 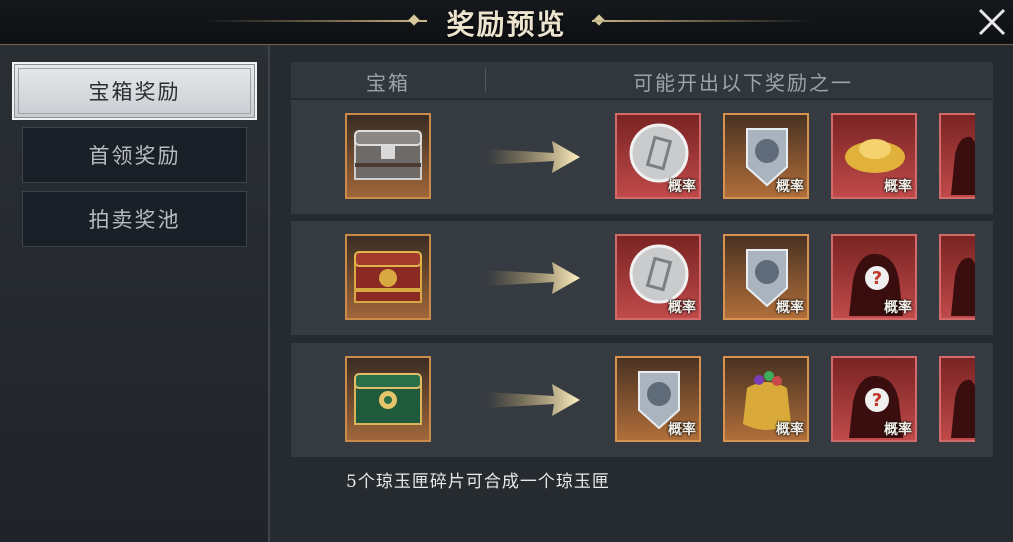 What do you see at coordinates (134, 155) in the screenshot?
I see `tab-boss-rewards: 首领奖励` at bounding box center [134, 155].